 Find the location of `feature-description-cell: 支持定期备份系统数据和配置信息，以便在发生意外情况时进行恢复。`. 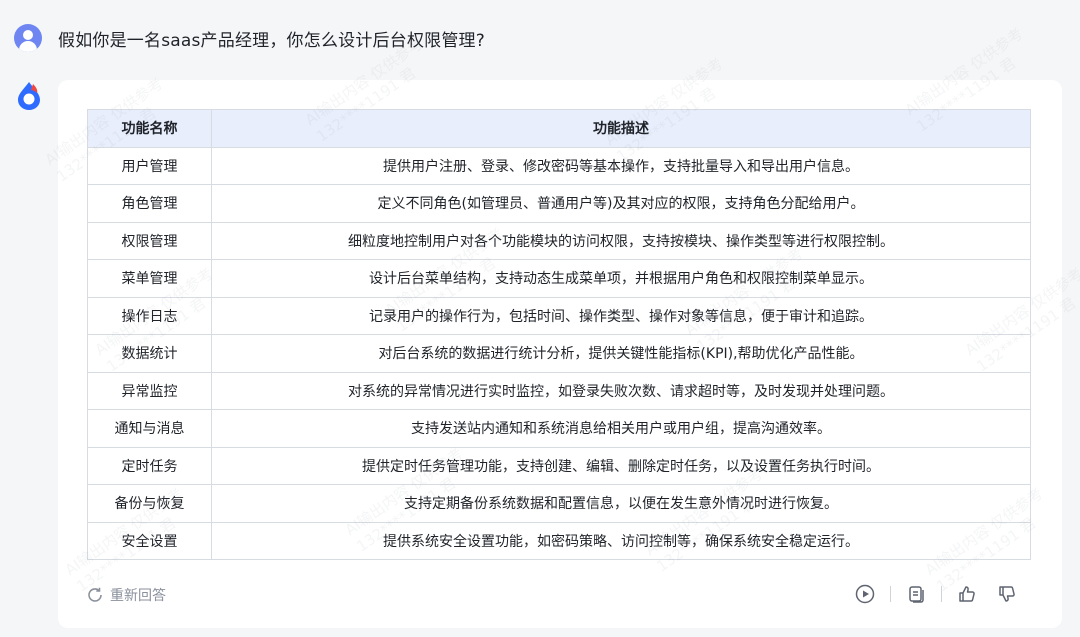

feature-description-cell: 支持定期备份系统数据和配置信息，以便在发生意外情况时进行恢复。 is located at coordinates (621, 503).